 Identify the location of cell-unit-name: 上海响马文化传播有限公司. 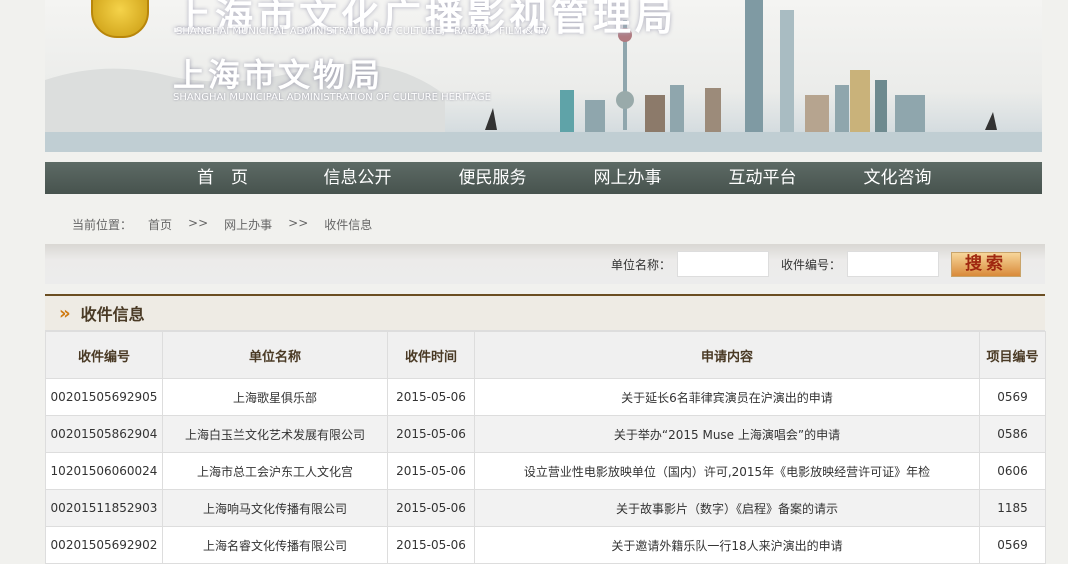
(275, 508).